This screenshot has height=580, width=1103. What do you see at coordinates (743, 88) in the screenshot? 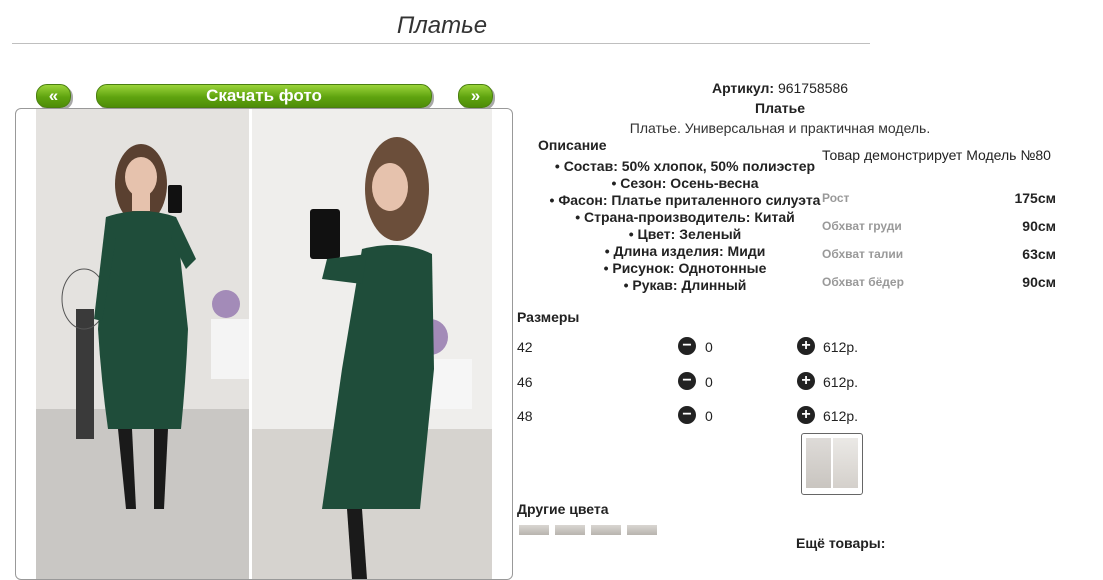
I see `article-label: Артикул:` at bounding box center [743, 88].